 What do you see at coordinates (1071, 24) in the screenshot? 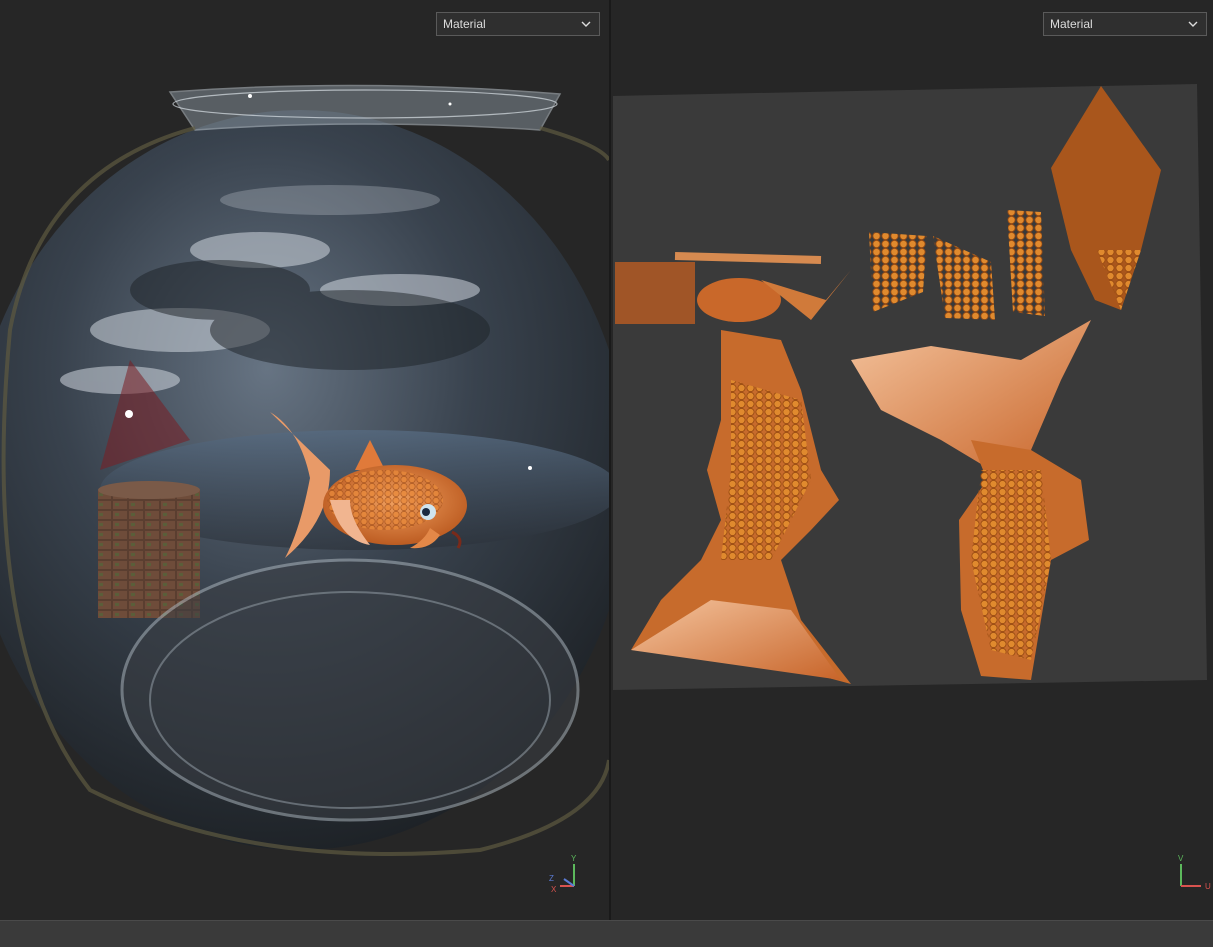
I see `shading-mode-label-uv: Material` at bounding box center [1071, 24].